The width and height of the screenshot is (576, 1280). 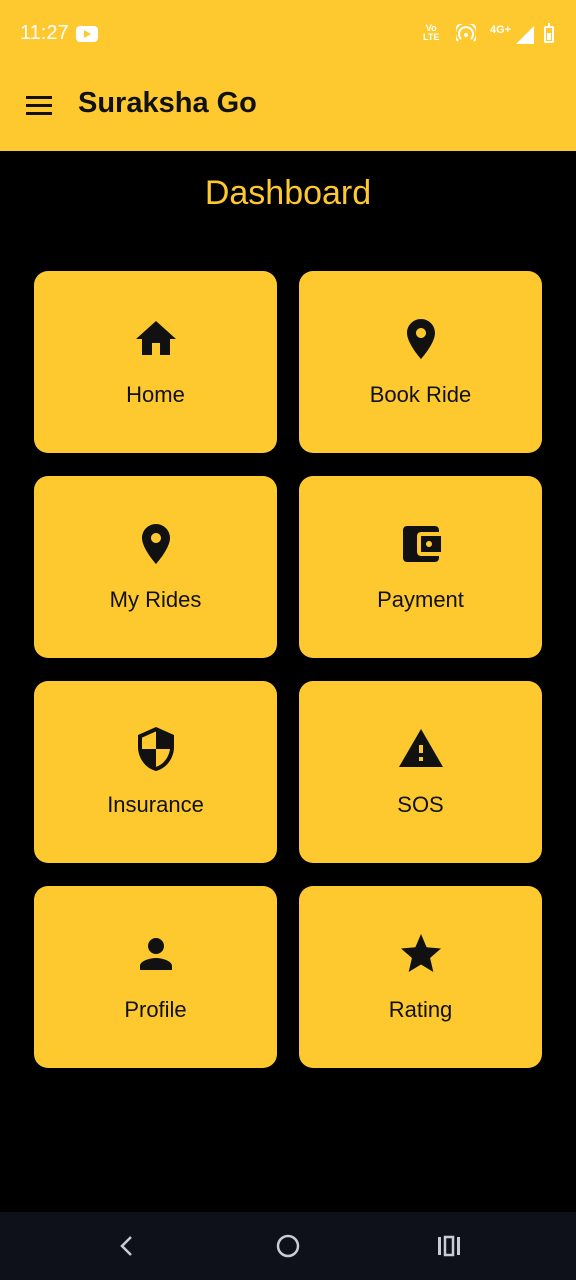 I want to click on tile-label: Book Ride, so click(x=420, y=394).